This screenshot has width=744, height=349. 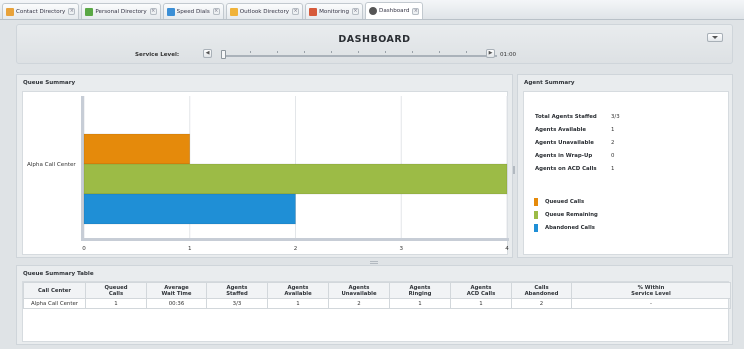 What do you see at coordinates (508, 55) in the screenshot?
I see `service-level-value: 01:00` at bounding box center [508, 55].